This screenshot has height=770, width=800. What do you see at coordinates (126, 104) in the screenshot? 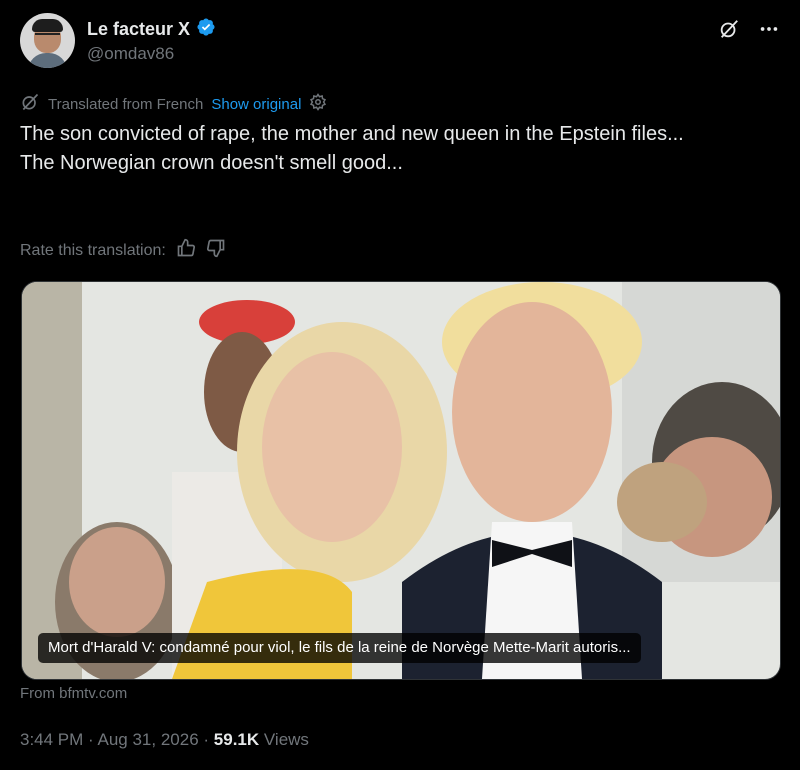
I see `translated-label: Translated from French` at bounding box center [126, 104].